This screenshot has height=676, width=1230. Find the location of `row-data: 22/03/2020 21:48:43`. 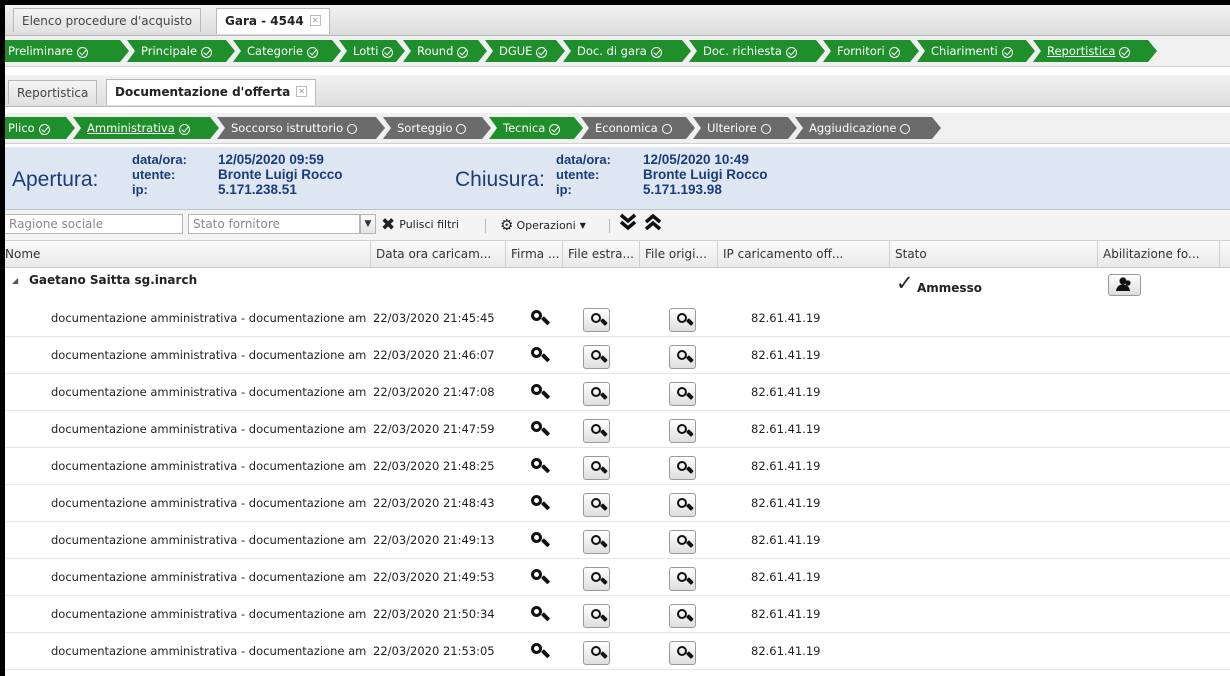

row-data: 22/03/2020 21:48:43 is located at coordinates (434, 503).